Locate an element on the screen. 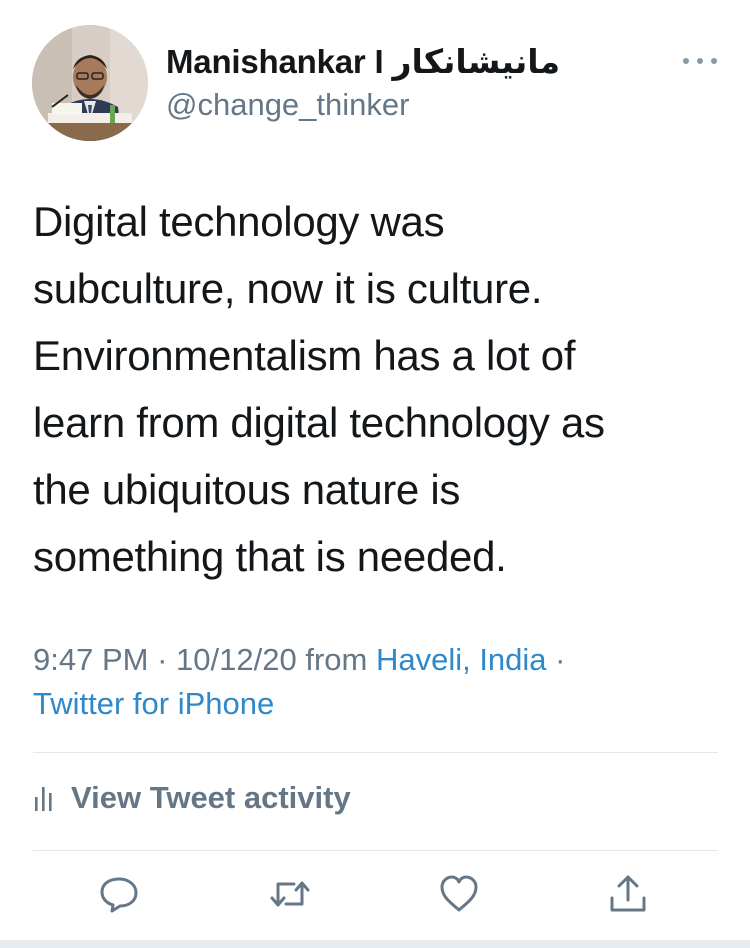 The image size is (750, 948). more-options-icon is located at coordinates (700, 60).